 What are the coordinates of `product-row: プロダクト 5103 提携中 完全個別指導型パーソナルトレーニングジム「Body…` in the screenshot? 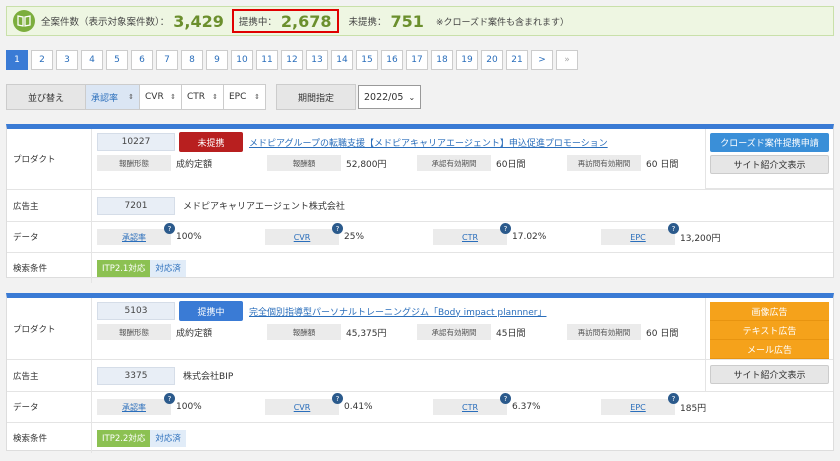 It's located at (420, 329).